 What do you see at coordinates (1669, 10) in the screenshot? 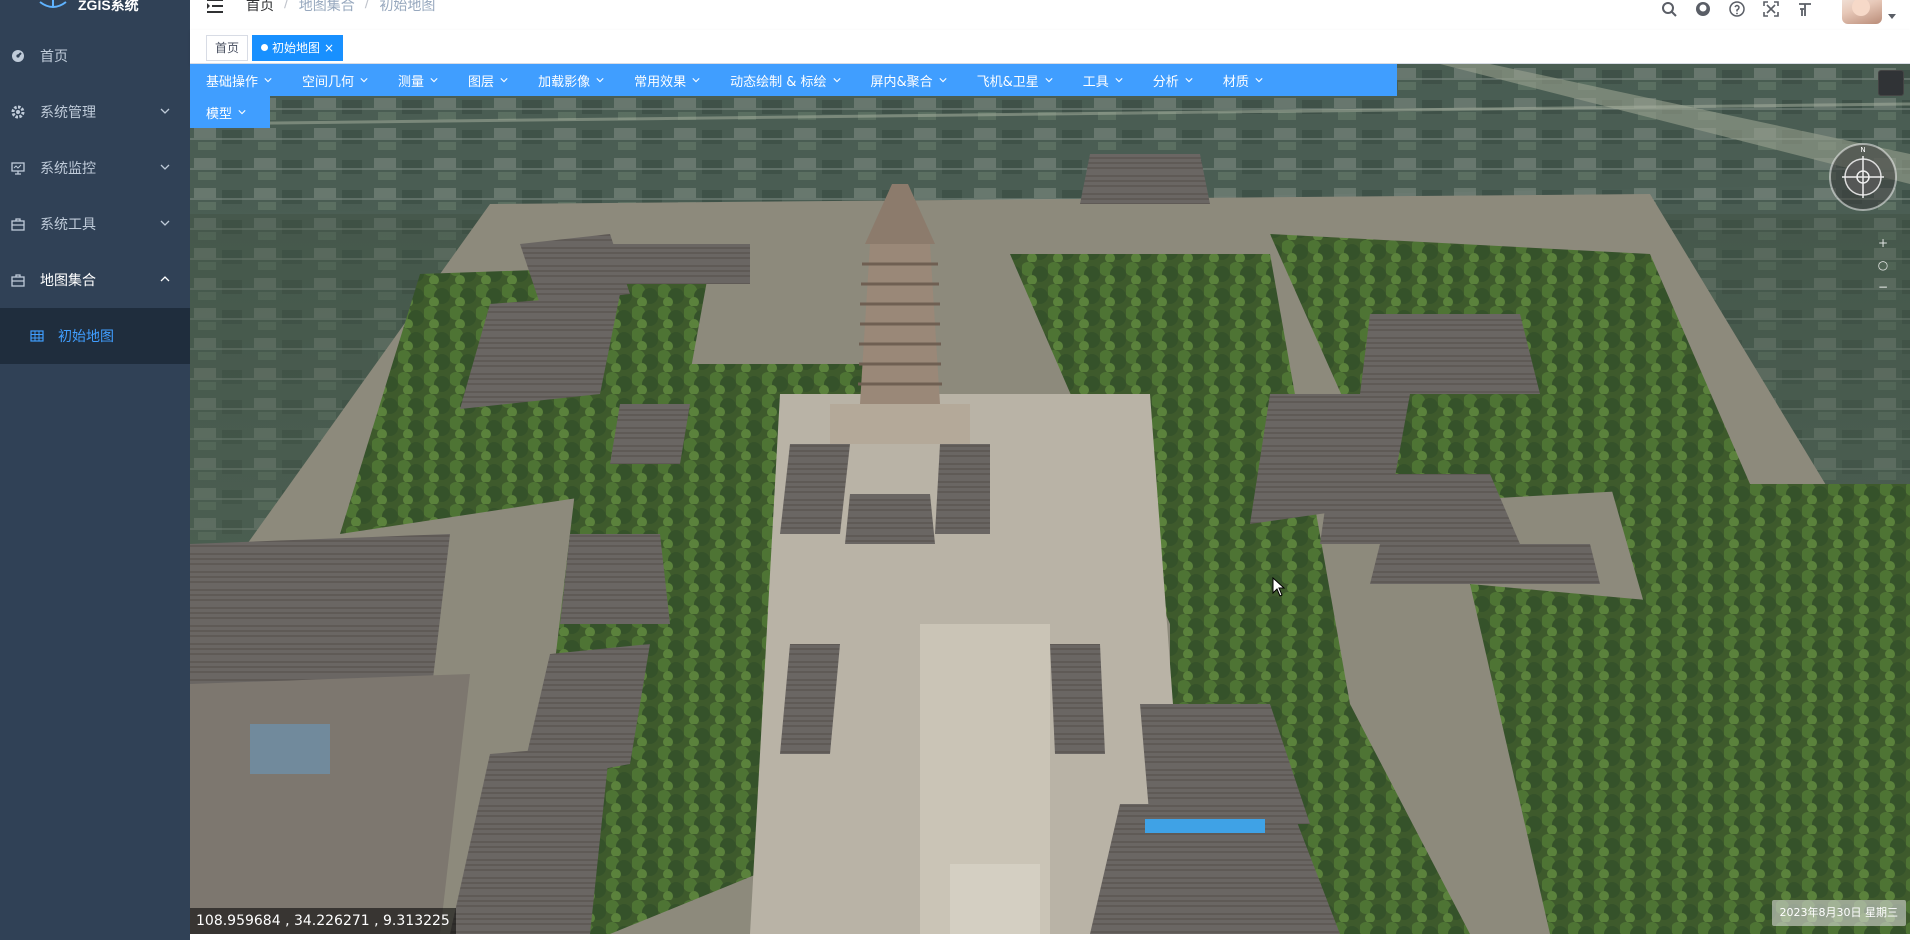
I see `search-icon` at bounding box center [1669, 10].